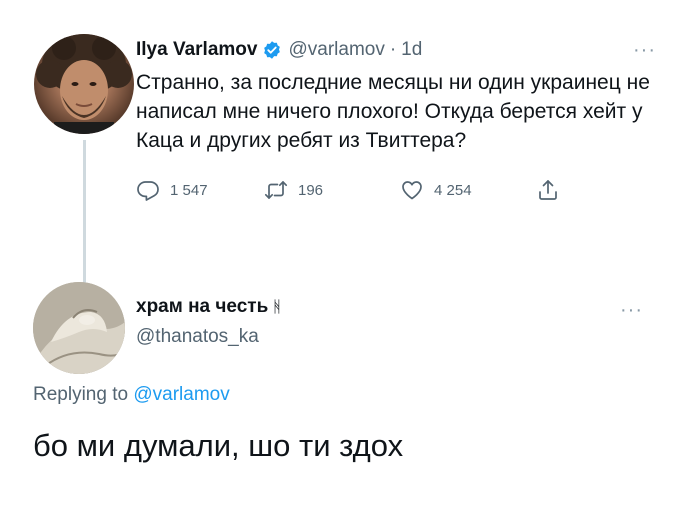 Image resolution: width=680 pixels, height=506 pixels. I want to click on replying-to-label: Replying to, so click(81, 394).